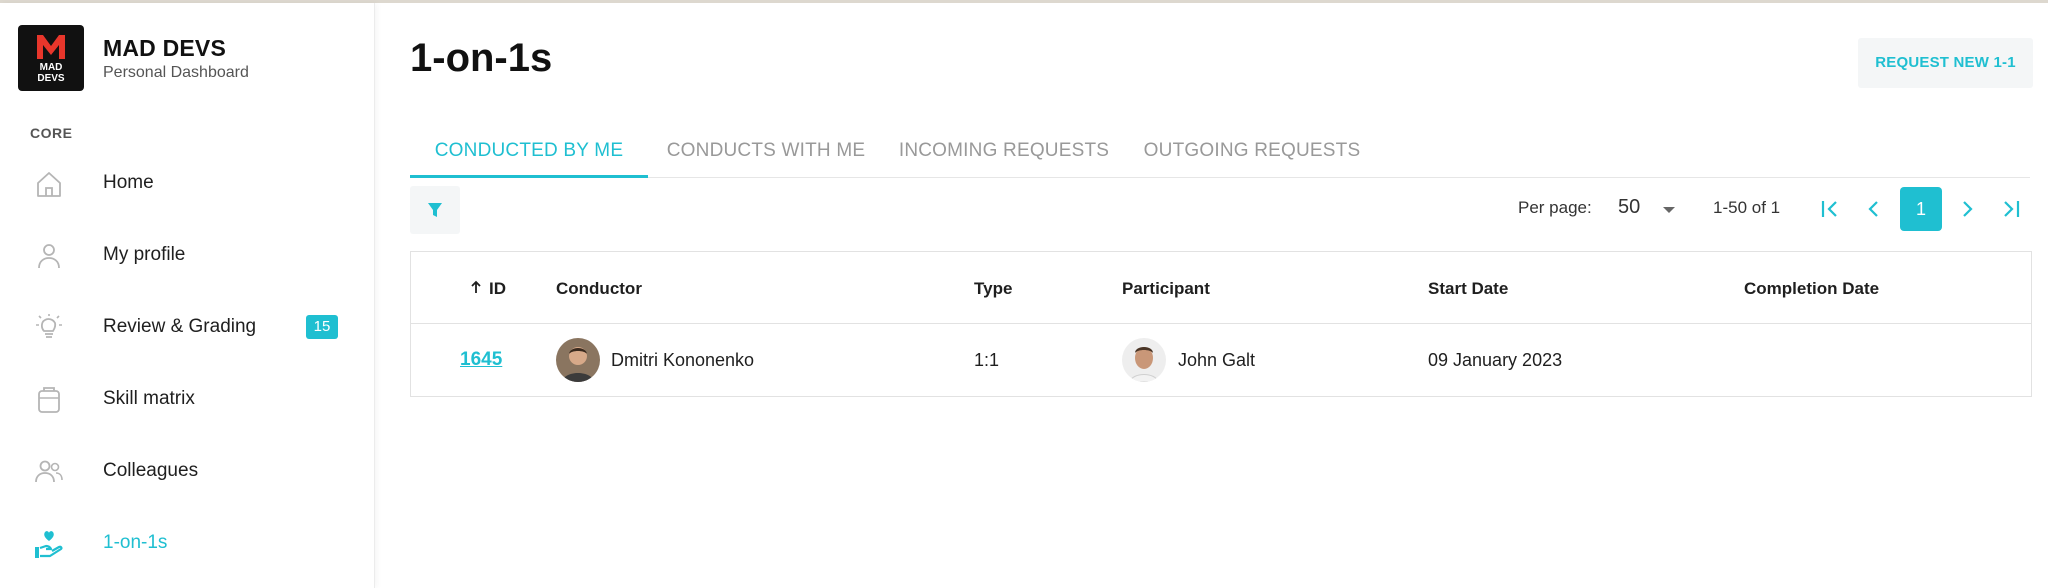  What do you see at coordinates (1555, 207) in the screenshot?
I see `per-page-label: Per page:` at bounding box center [1555, 207].